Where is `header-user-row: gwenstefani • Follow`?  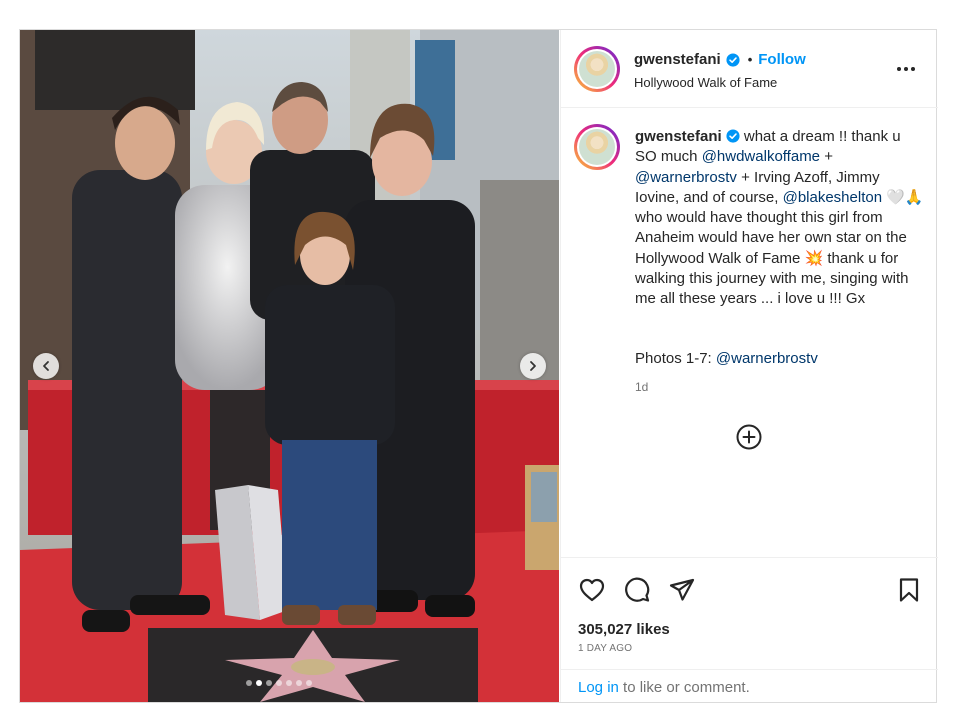 header-user-row: gwenstefani • Follow is located at coordinates (720, 59).